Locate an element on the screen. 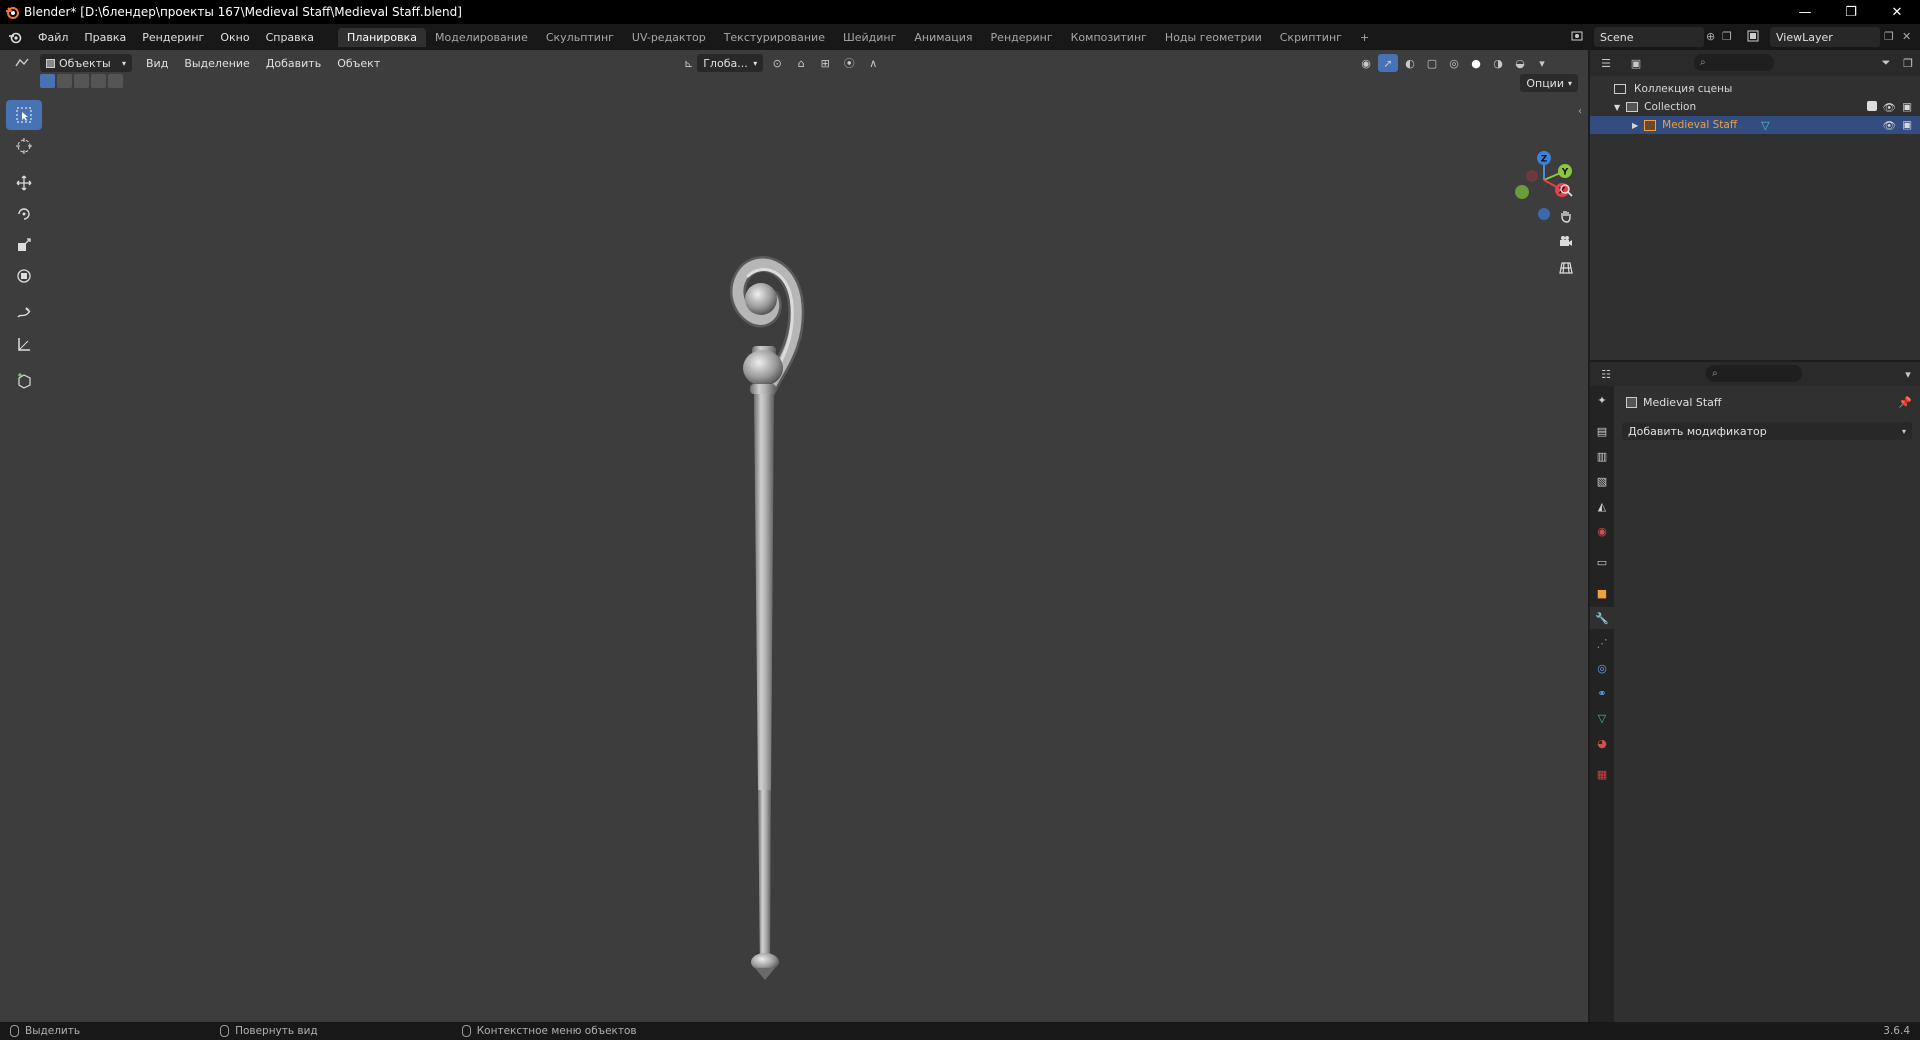 The height and width of the screenshot is (1040, 1920). gizmo-neg-z is located at coordinates (1544, 214).